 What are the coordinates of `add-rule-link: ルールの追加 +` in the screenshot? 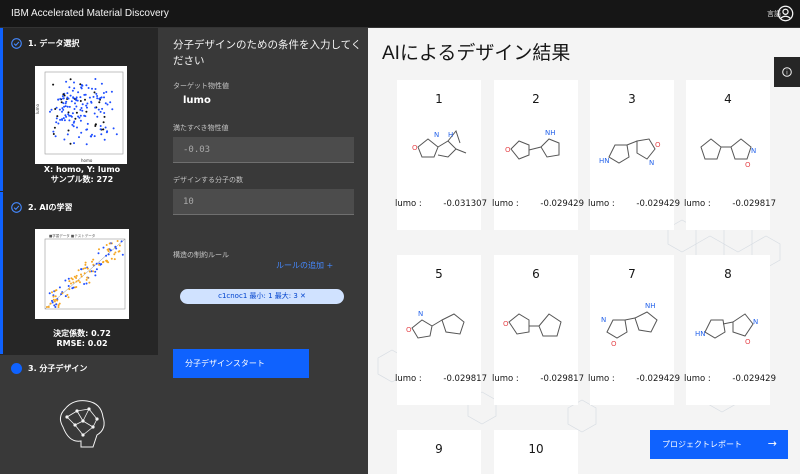 It's located at (304, 265).